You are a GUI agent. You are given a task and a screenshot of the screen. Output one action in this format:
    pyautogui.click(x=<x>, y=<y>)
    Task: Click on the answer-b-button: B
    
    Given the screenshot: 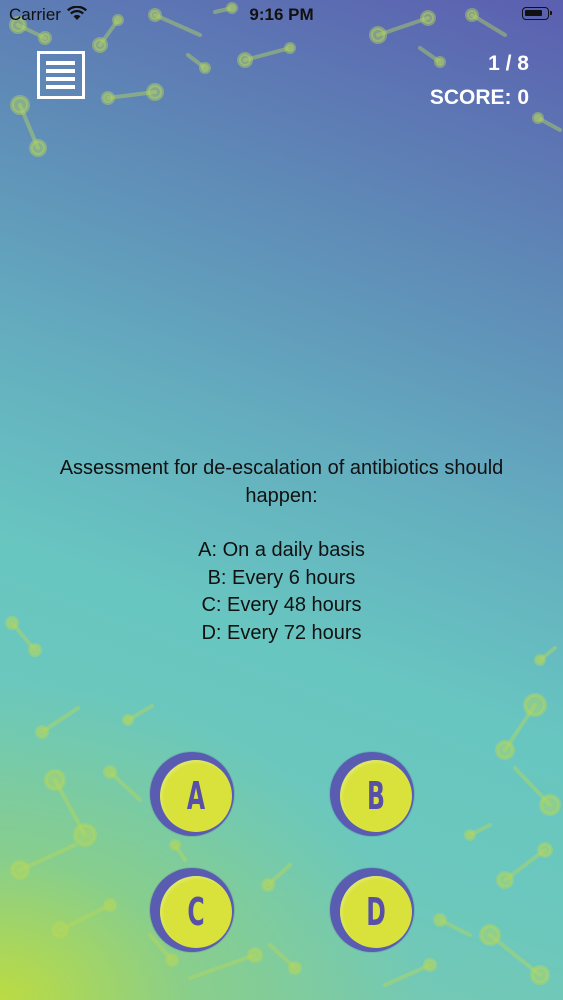 What is the action you would take?
    pyautogui.click(x=372, y=794)
    